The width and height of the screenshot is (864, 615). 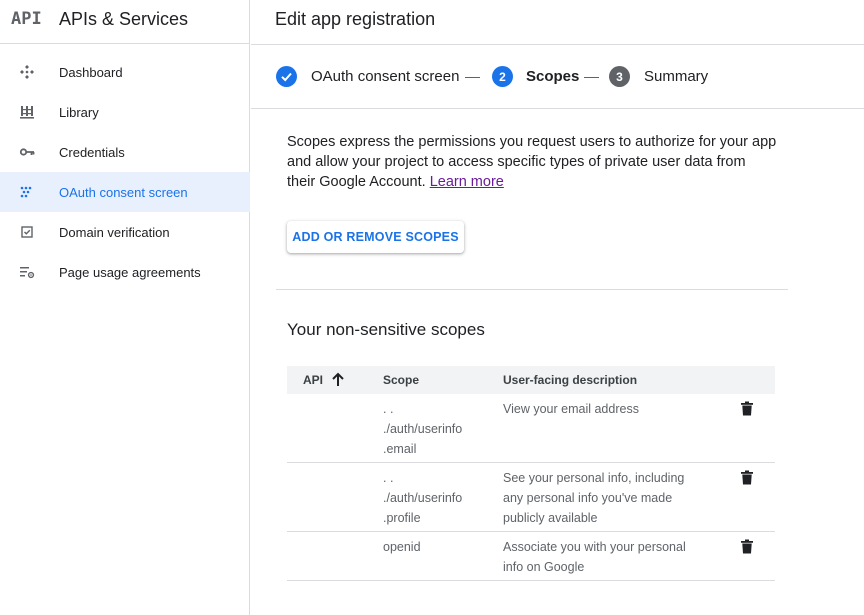 I want to click on description-cell: View your email address, so click(x=571, y=409).